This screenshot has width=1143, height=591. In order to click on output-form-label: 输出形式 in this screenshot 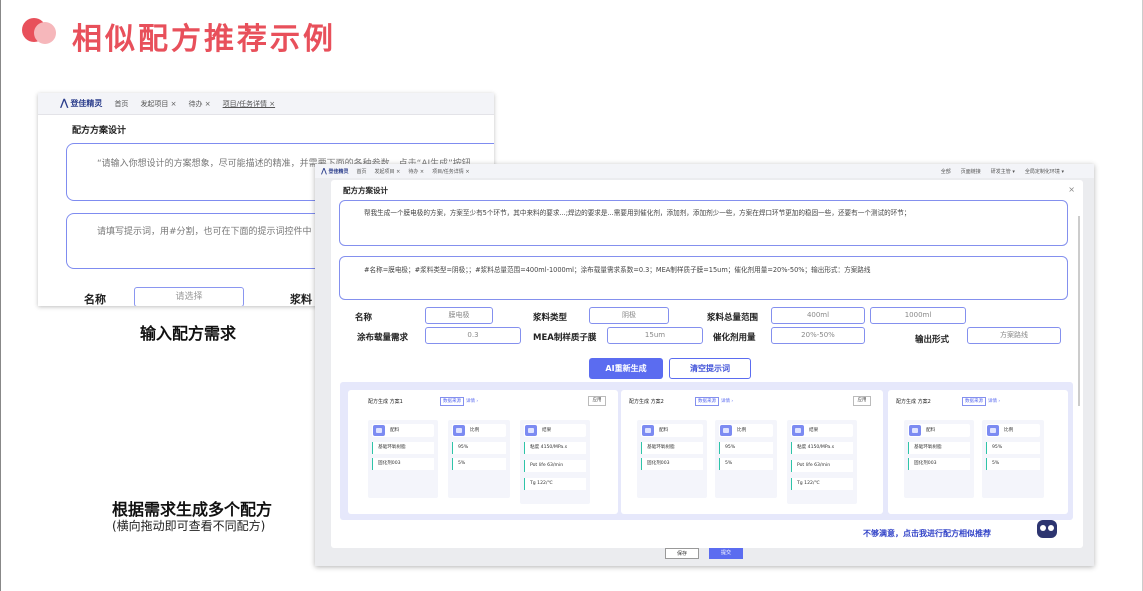, I will do `click(932, 340)`.